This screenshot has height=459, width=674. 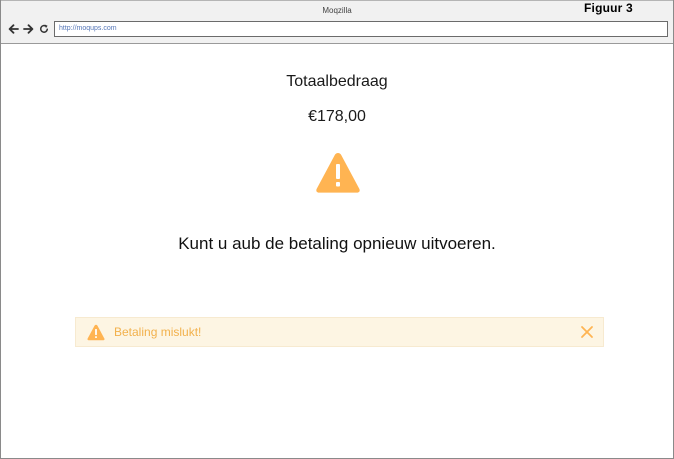 I want to click on arrow-right-icon, so click(x=27, y=29).